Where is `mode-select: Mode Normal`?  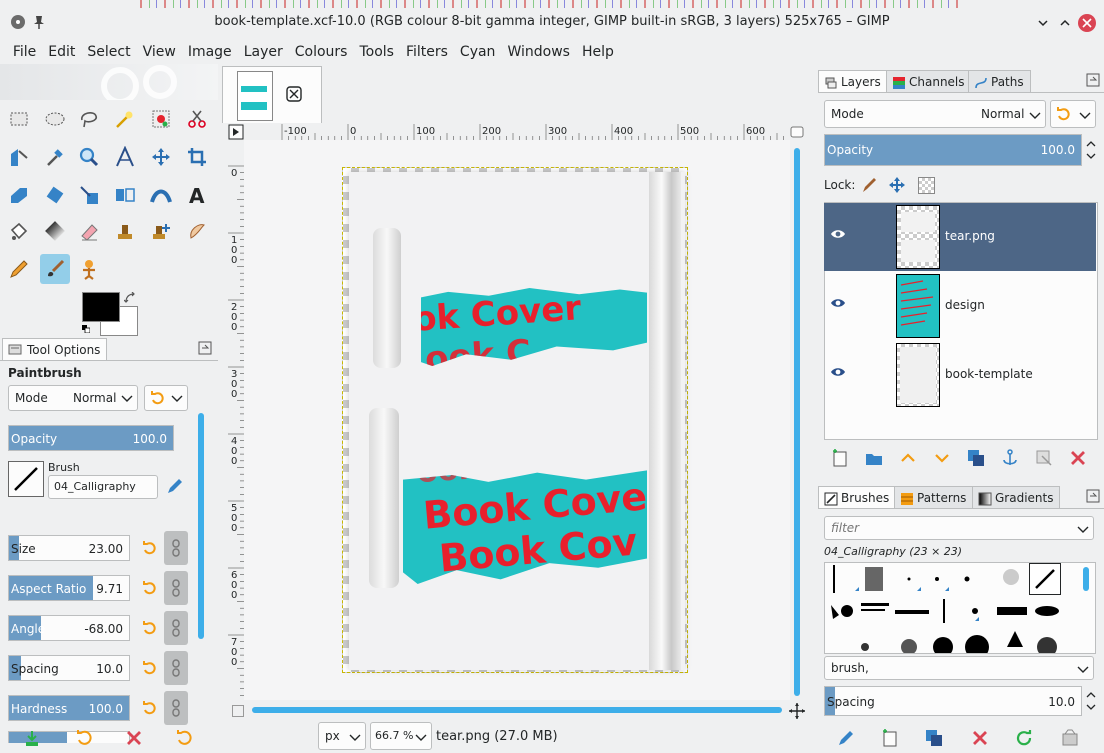
mode-select: Mode Normal is located at coordinates (73, 398).